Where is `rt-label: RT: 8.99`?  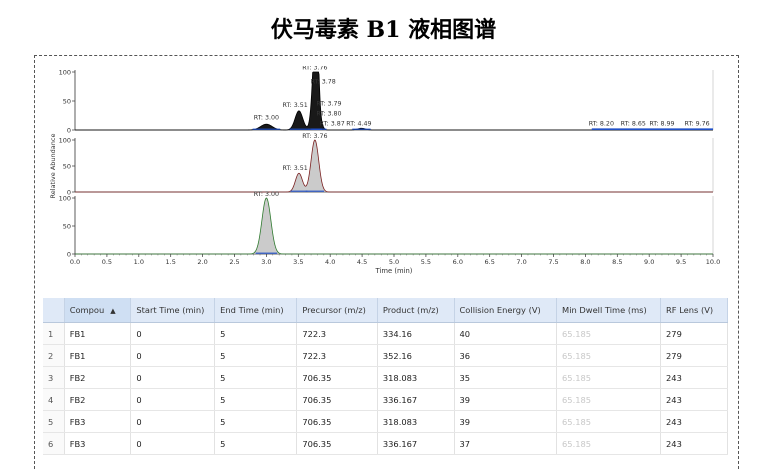
rt-label: RT: 8.99 is located at coordinates (661, 123).